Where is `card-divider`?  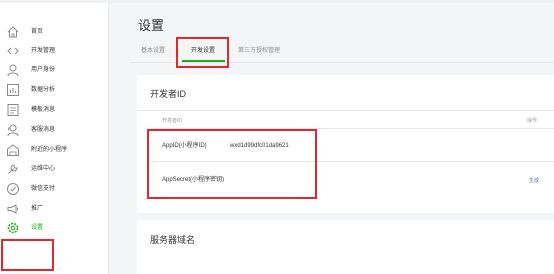 card-divider is located at coordinates (345, 110).